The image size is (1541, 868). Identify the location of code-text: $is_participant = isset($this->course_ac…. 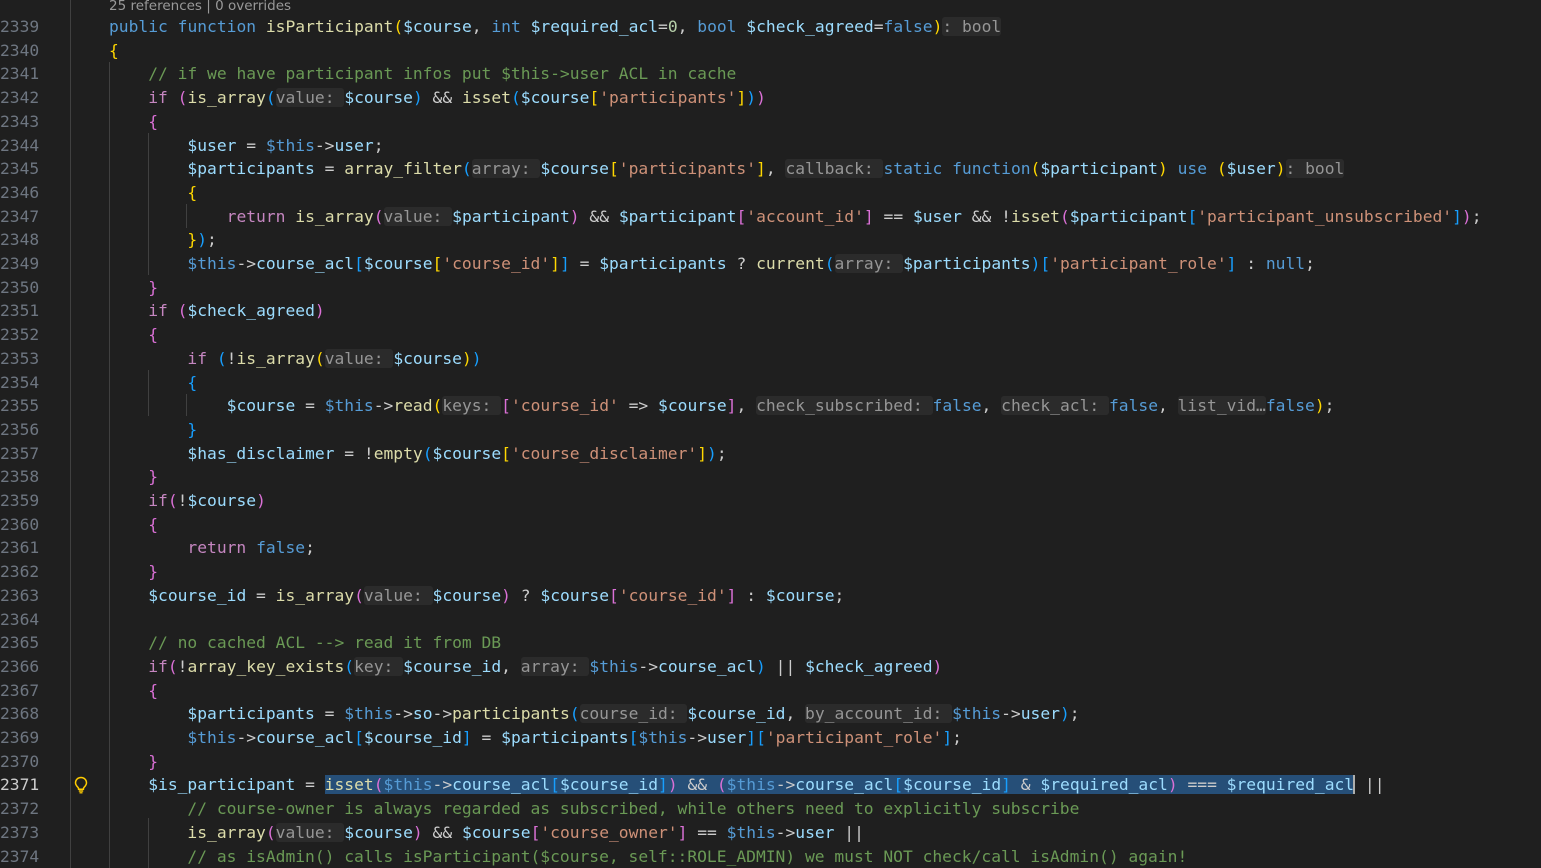
(747, 785).